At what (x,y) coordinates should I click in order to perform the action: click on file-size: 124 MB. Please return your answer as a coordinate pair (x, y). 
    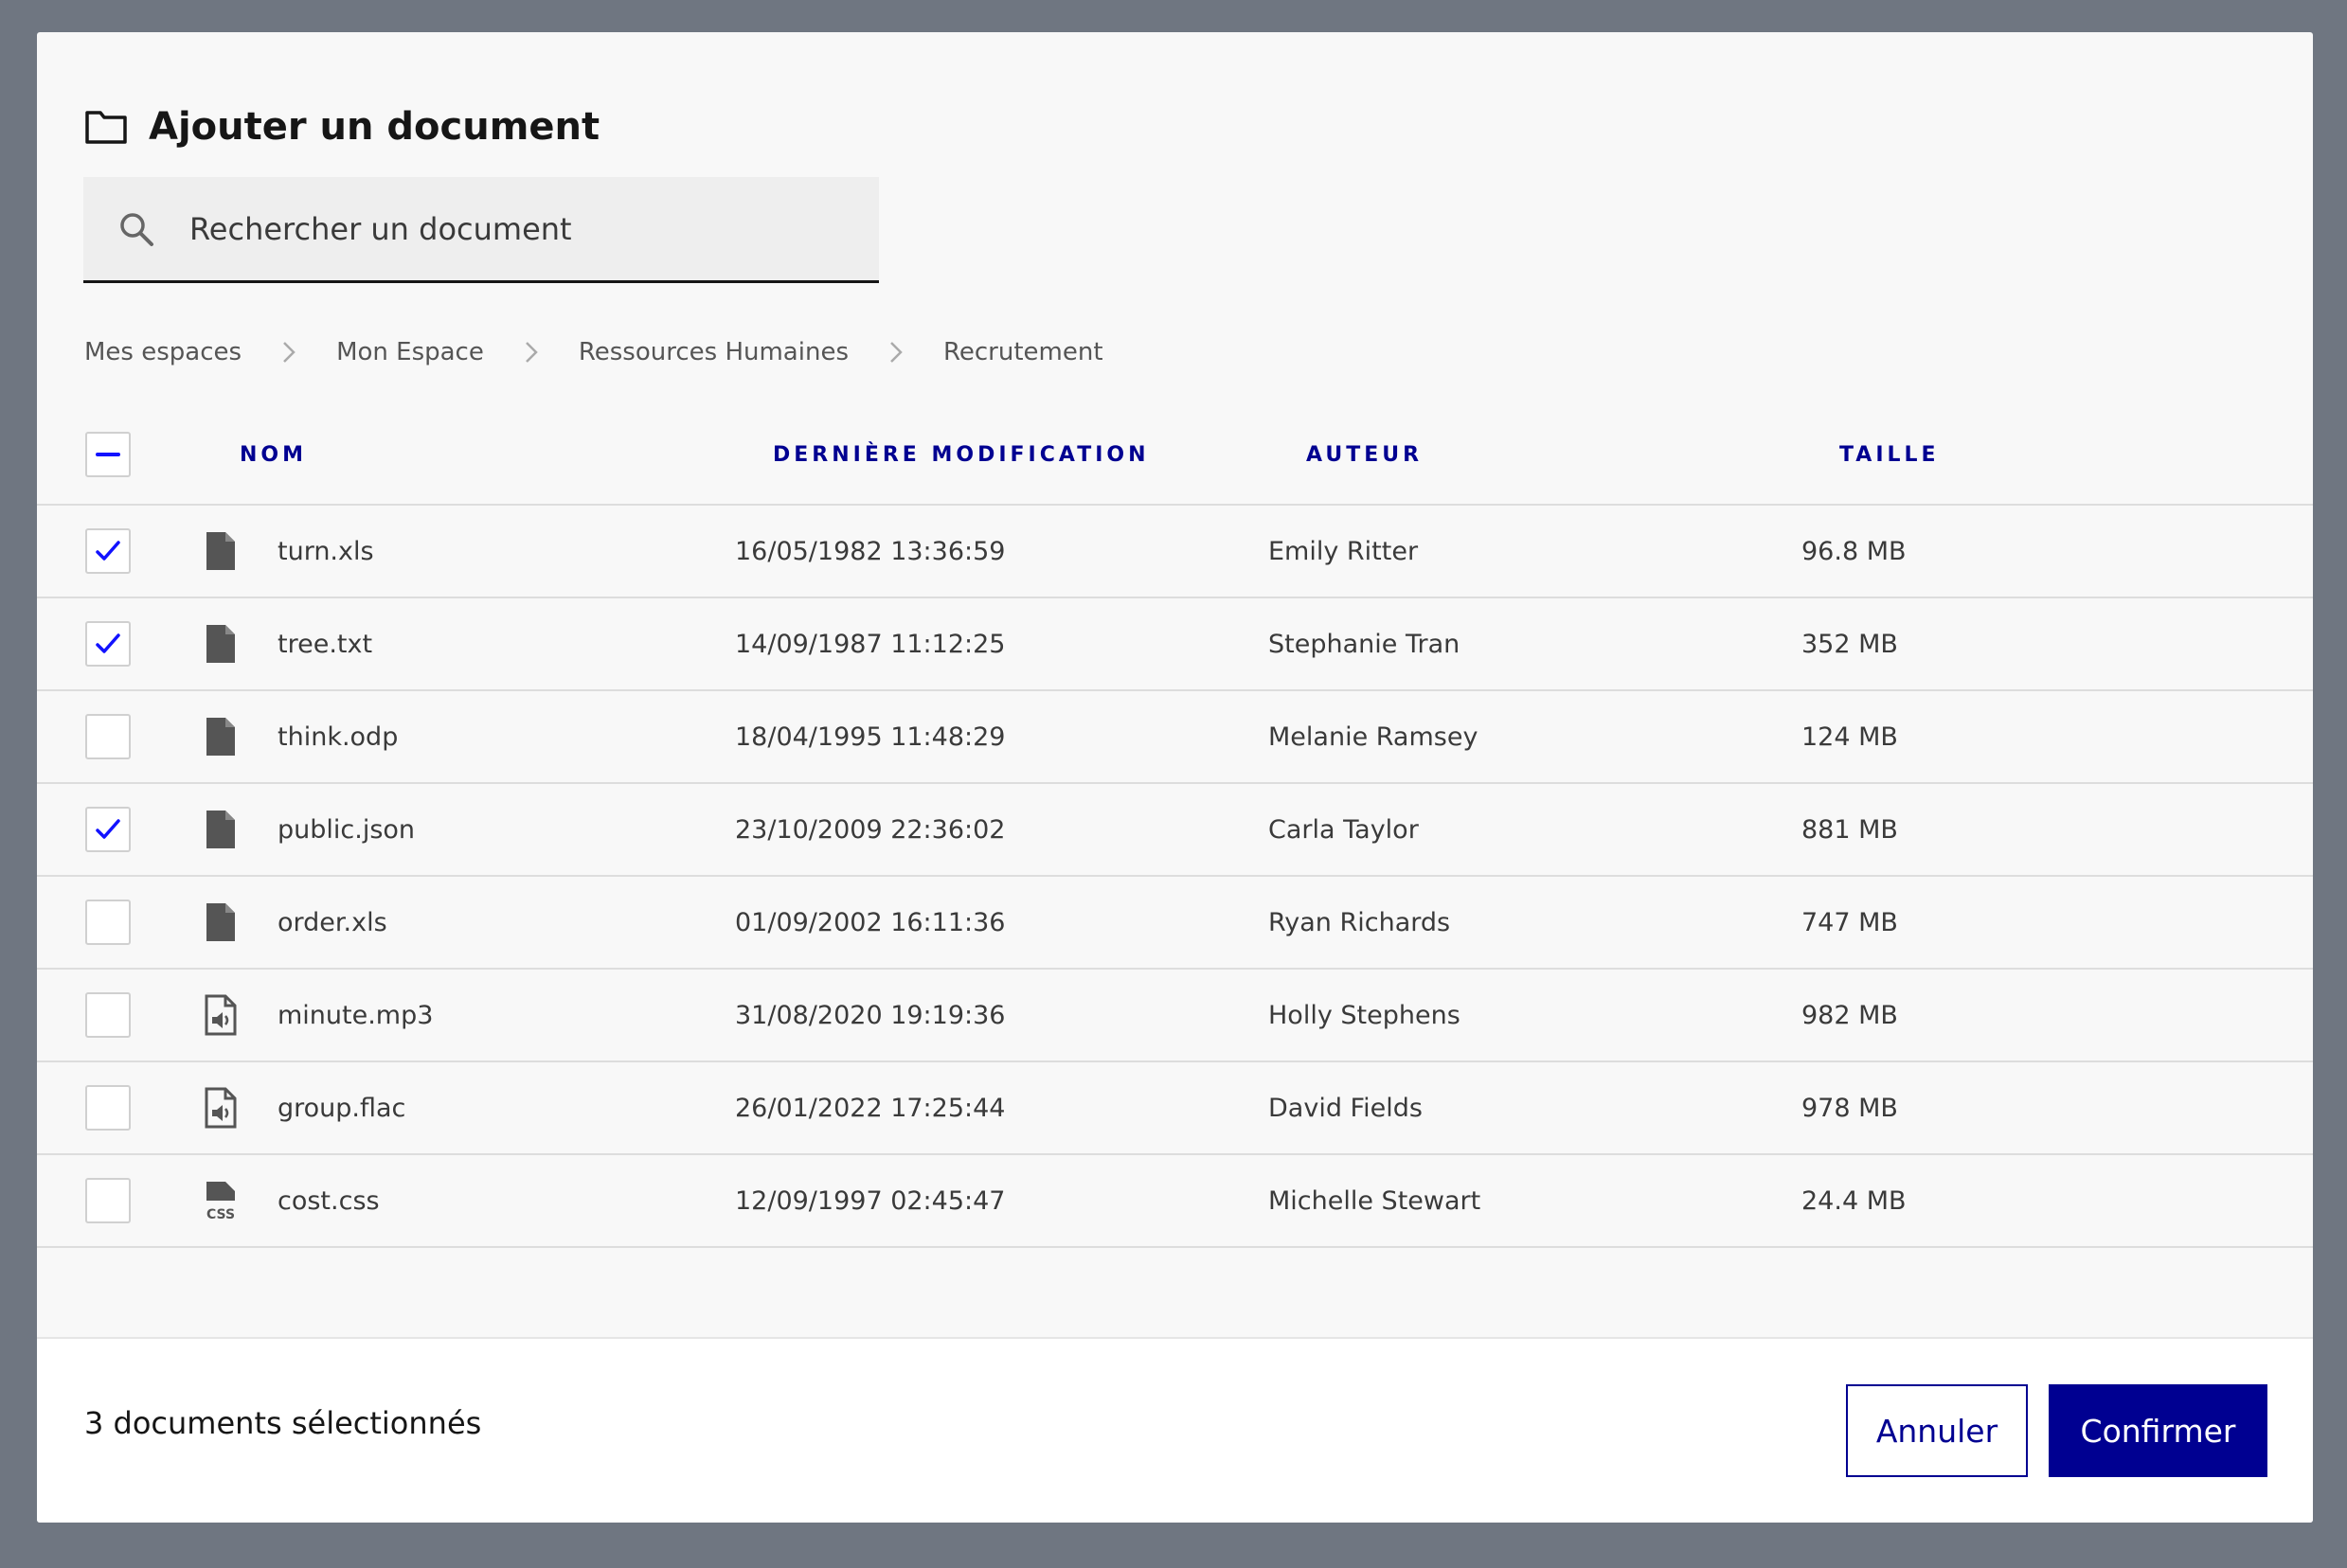
    Looking at the image, I should click on (1849, 737).